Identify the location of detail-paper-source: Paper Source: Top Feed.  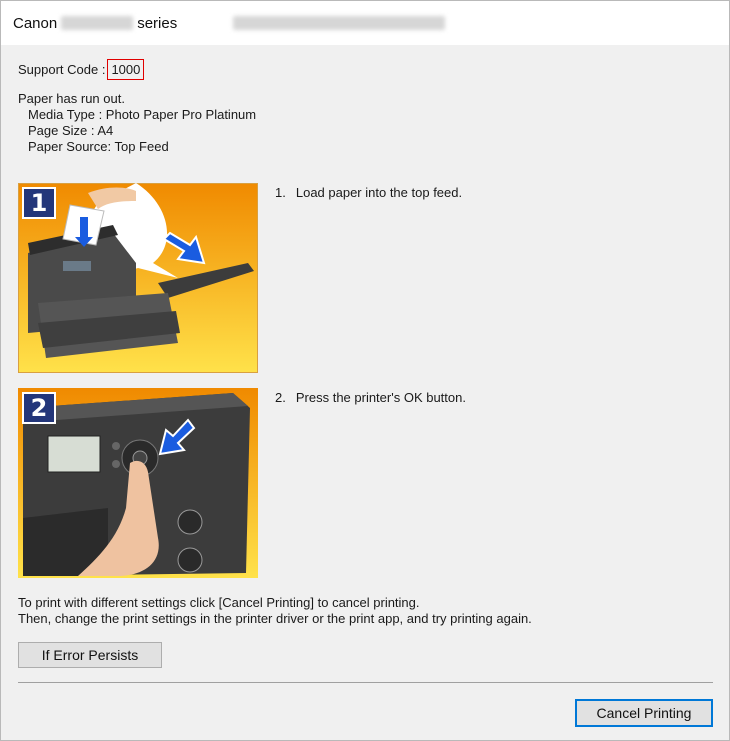
(98, 146).